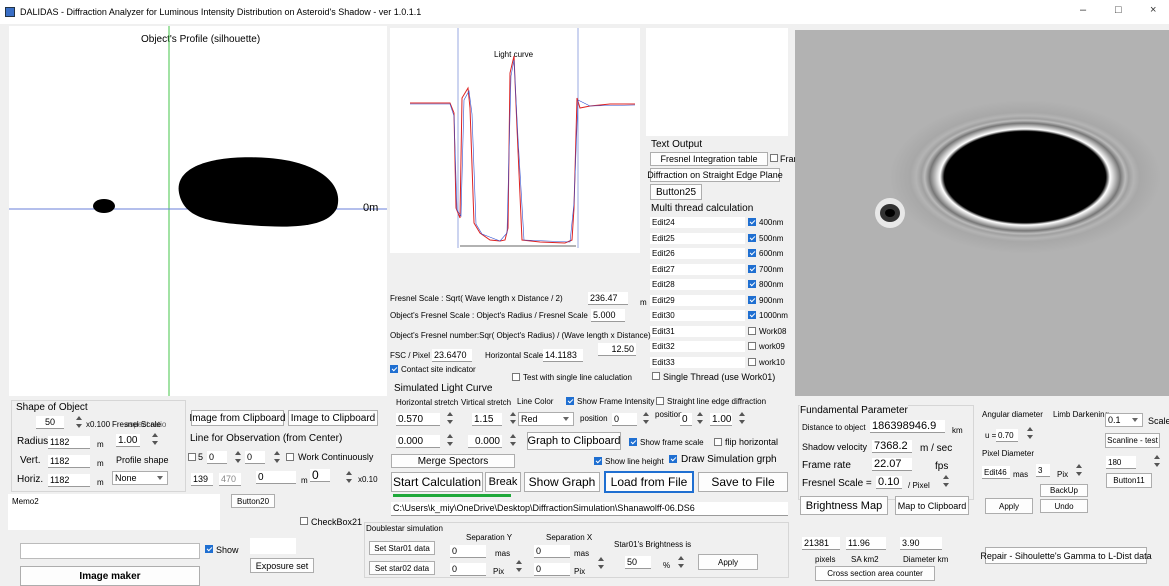 This screenshot has height=586, width=1169. Describe the element at coordinates (503, 482) in the screenshot. I see `break-button: Break` at that location.